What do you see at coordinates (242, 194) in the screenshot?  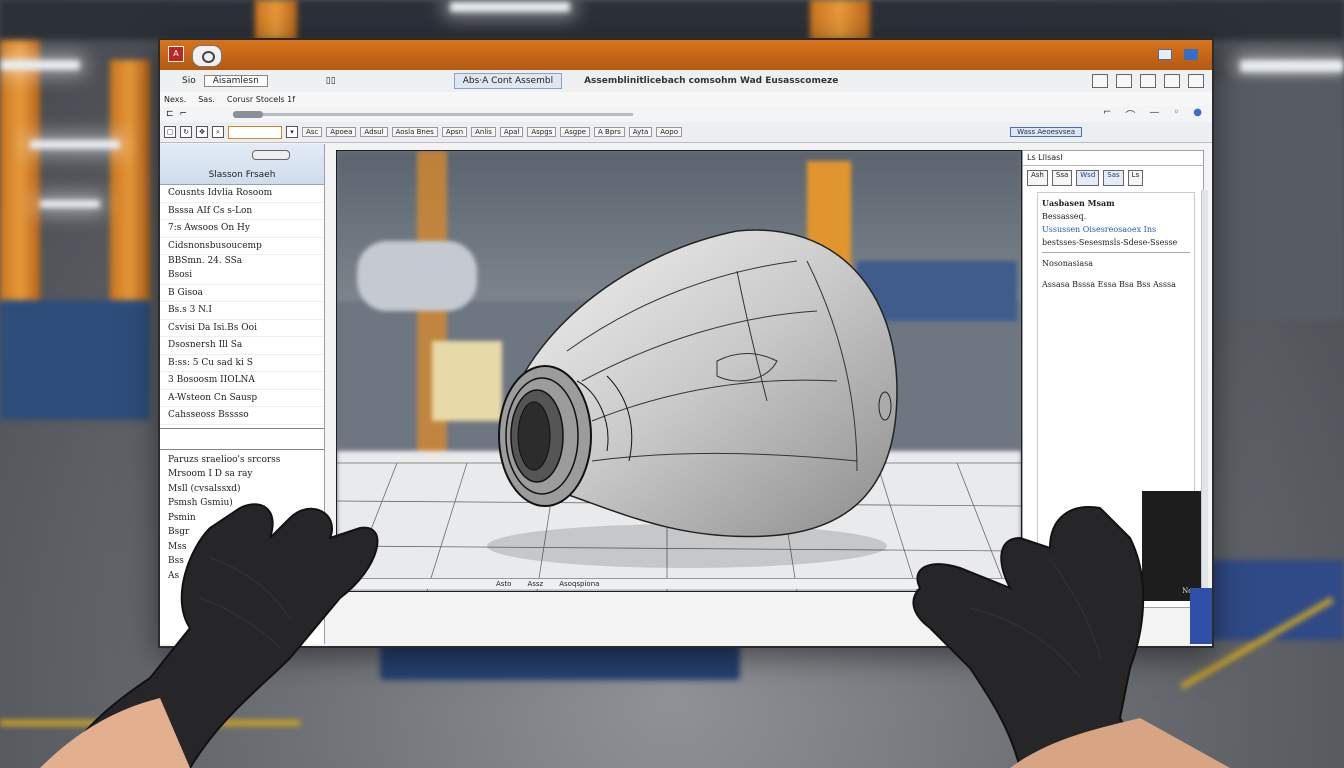 I see `tree-item: Cousnts Idvlia Rosoom` at bounding box center [242, 194].